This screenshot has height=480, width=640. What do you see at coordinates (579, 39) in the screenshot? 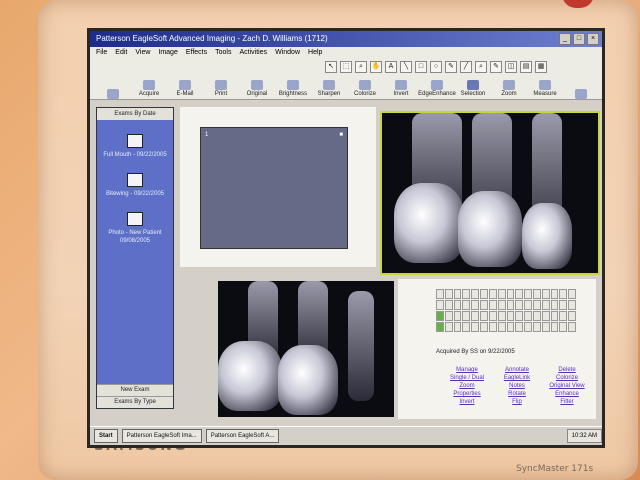
I see `maximize-icon: □` at bounding box center [579, 39].